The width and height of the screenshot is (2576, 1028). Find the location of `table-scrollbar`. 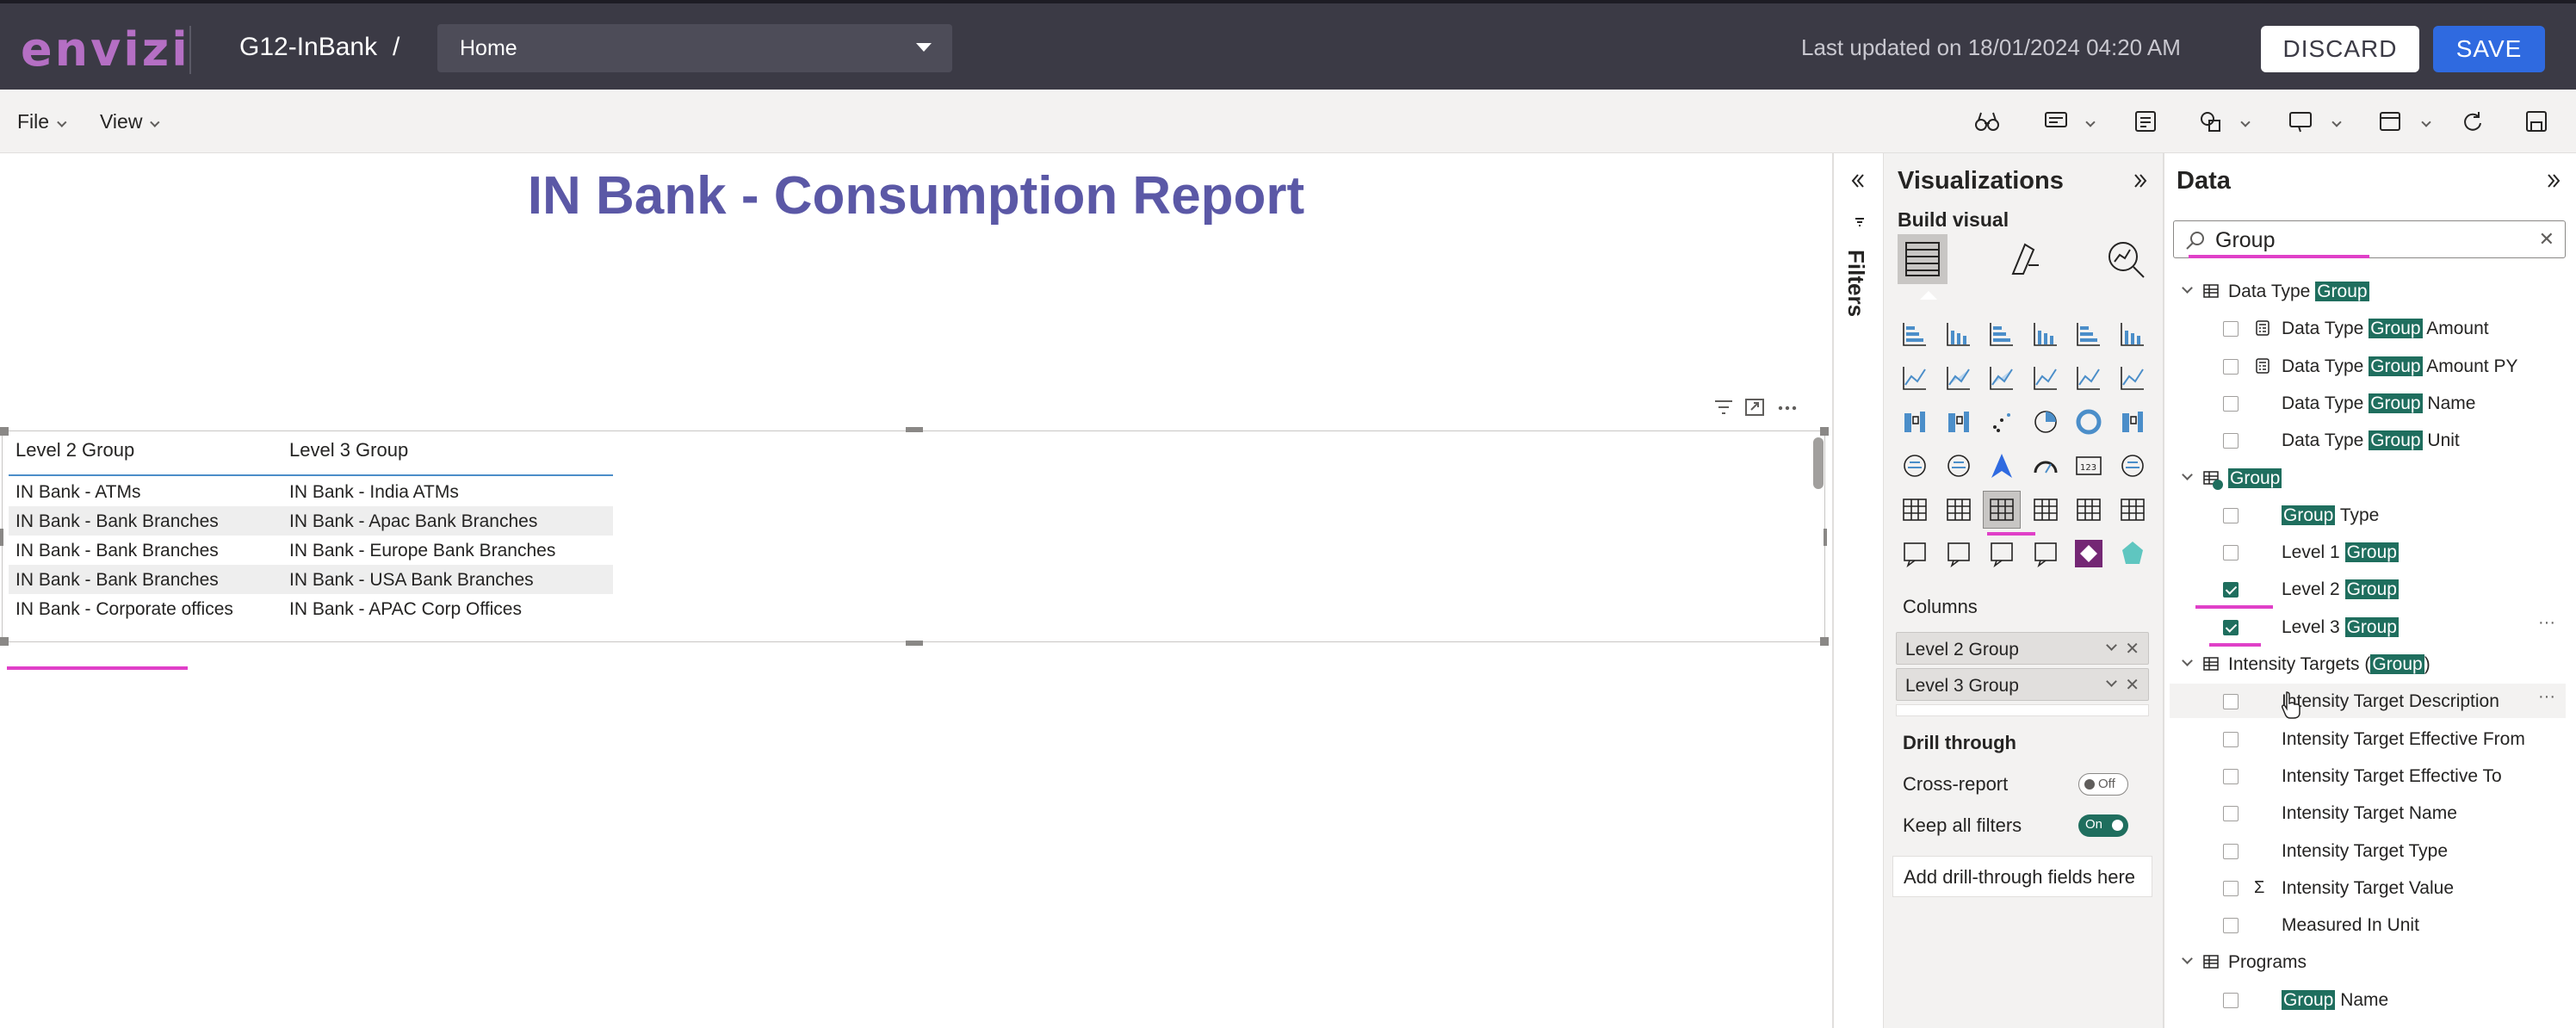

table-scrollbar is located at coordinates (1818, 463).